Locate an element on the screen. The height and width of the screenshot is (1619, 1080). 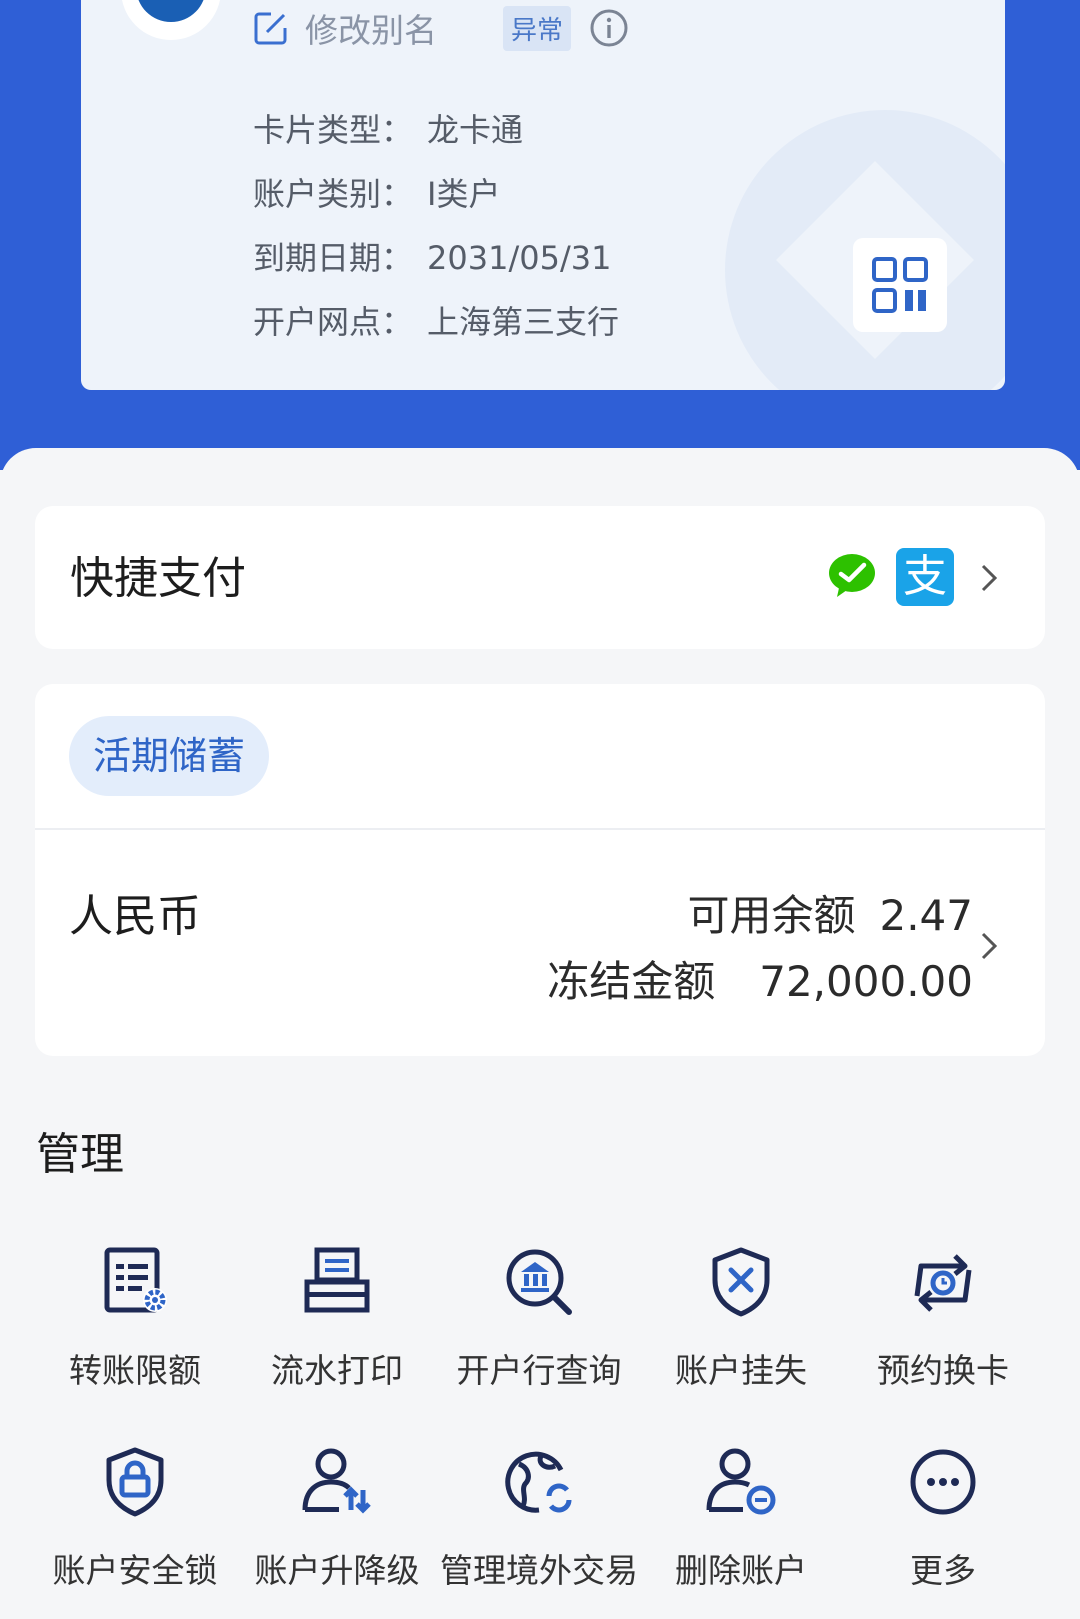
available-balance-row: 可用余额 2.47 is located at coordinates (830, 912).